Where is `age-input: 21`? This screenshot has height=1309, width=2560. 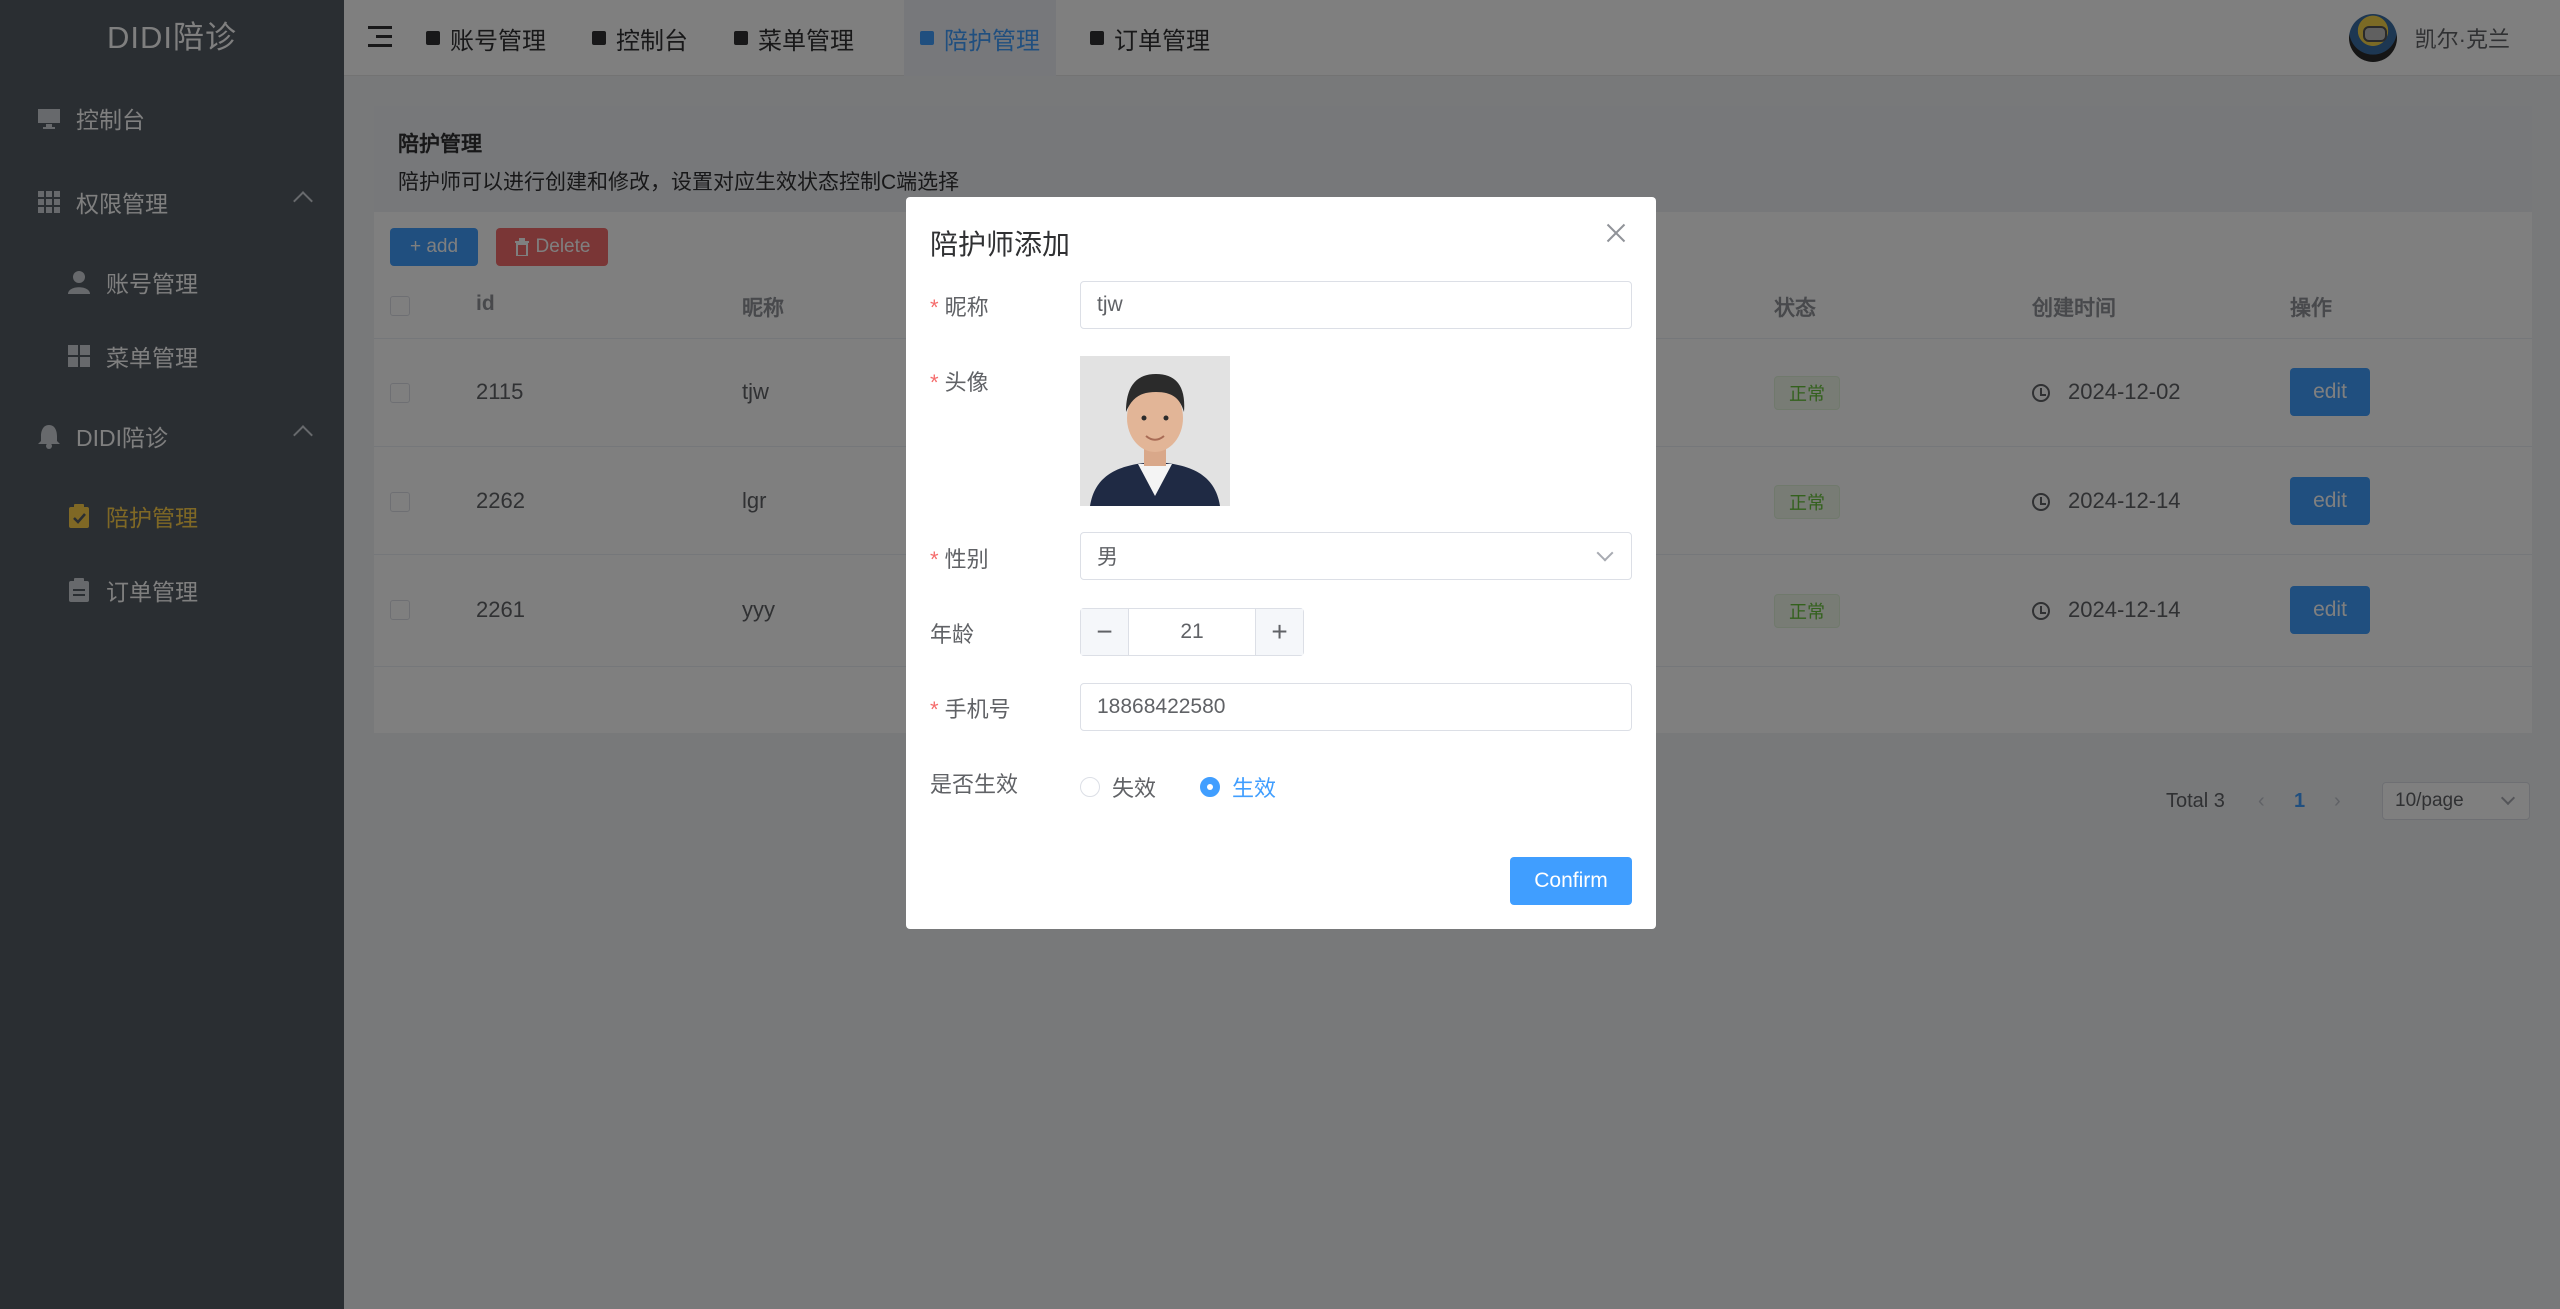 age-input: 21 is located at coordinates (1192, 632).